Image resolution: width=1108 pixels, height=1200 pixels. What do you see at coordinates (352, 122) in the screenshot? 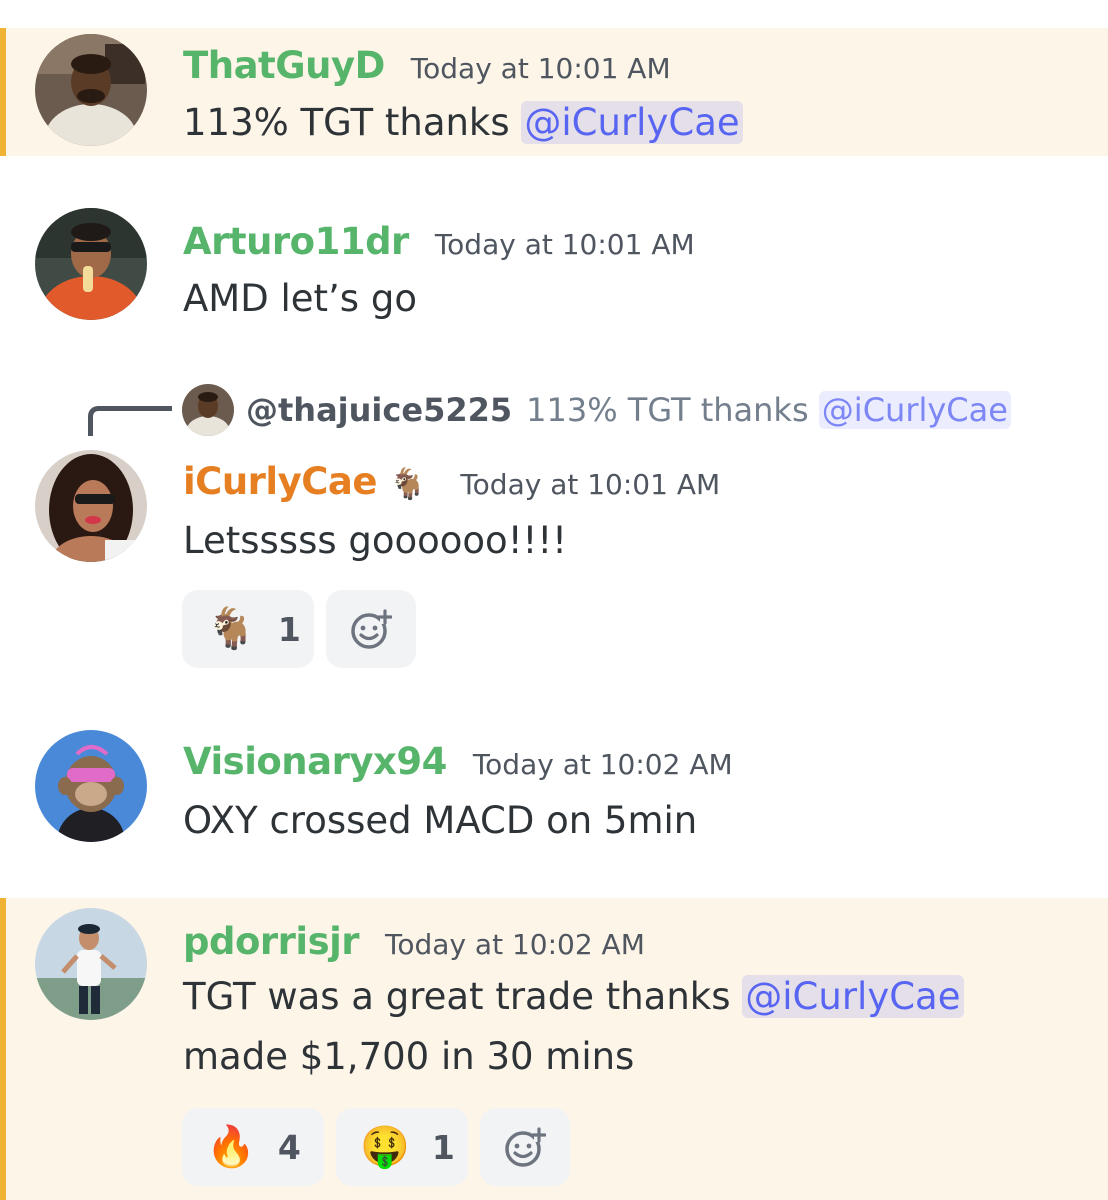
I see `message-text-part: 113% TGT thanks` at bounding box center [352, 122].